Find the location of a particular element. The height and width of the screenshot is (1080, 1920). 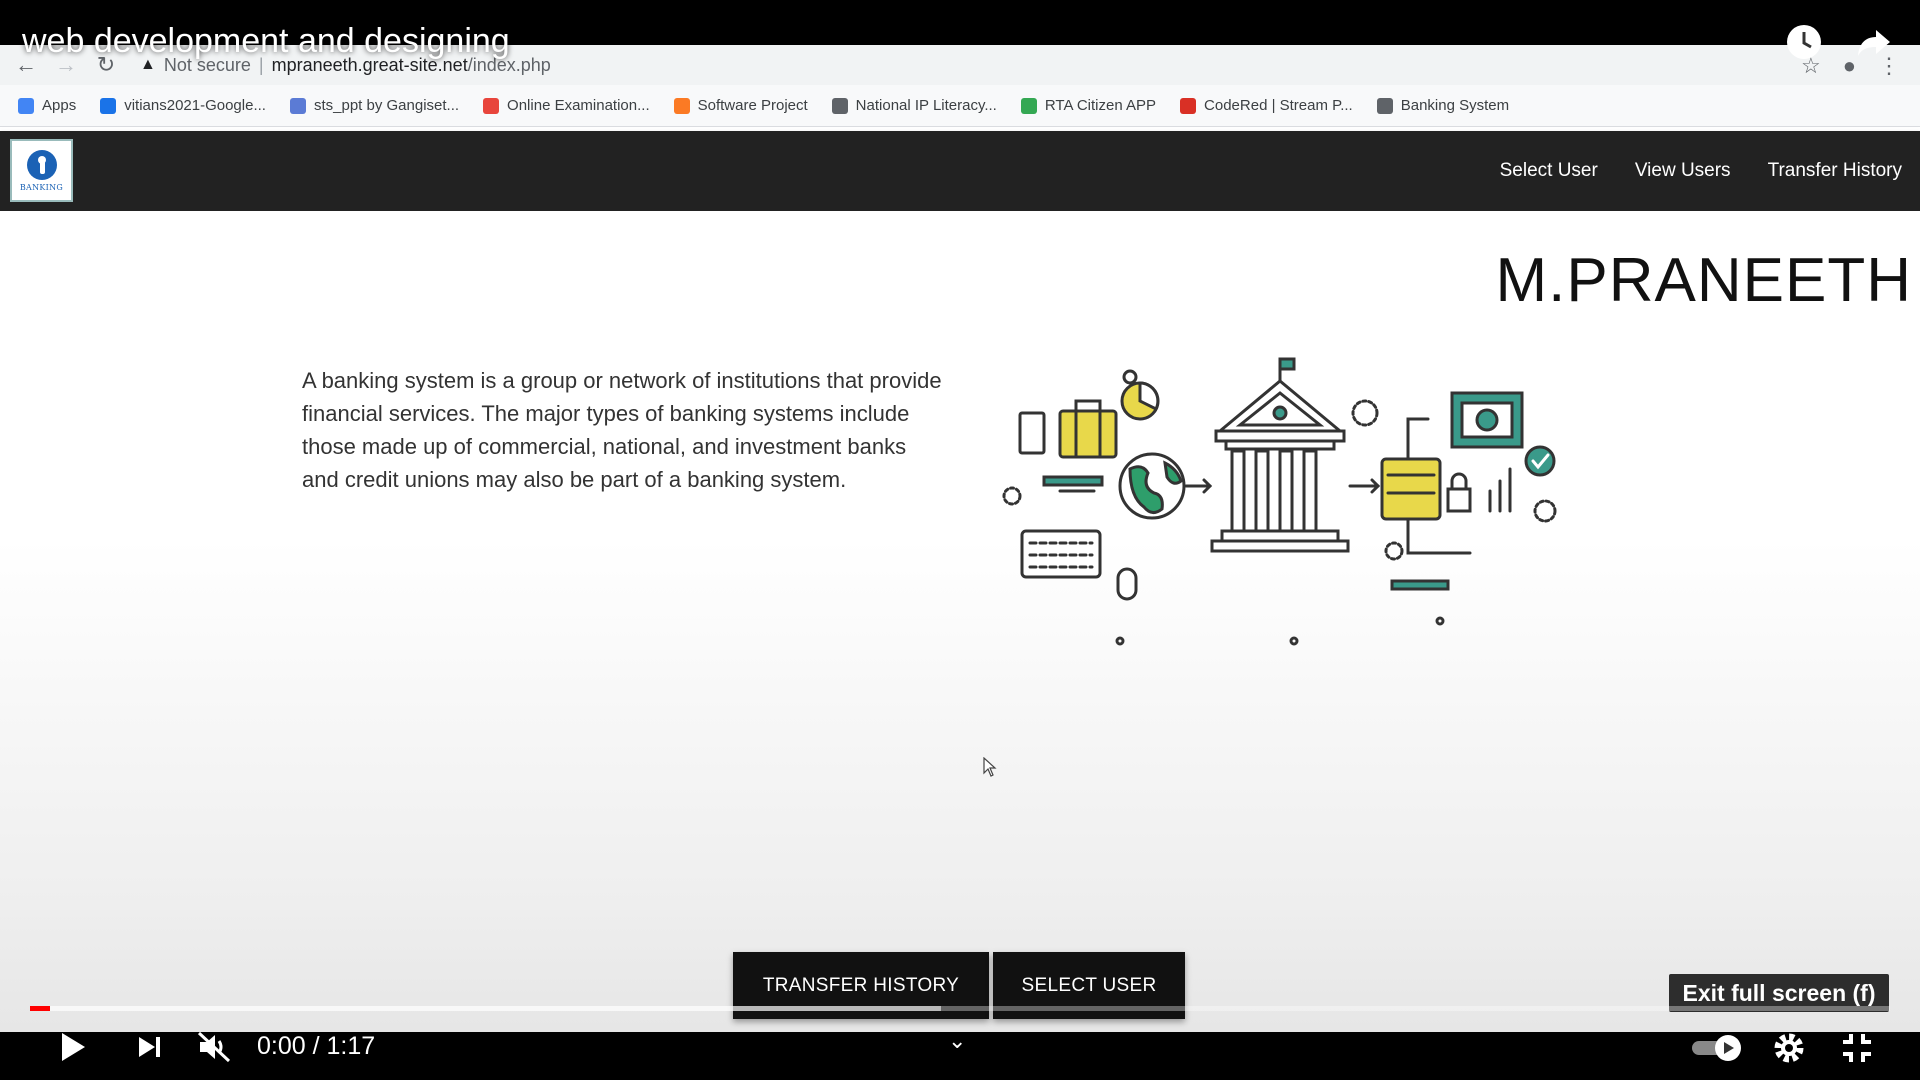

bookmark-item: RTA Citizen APP is located at coordinates (1088, 105).